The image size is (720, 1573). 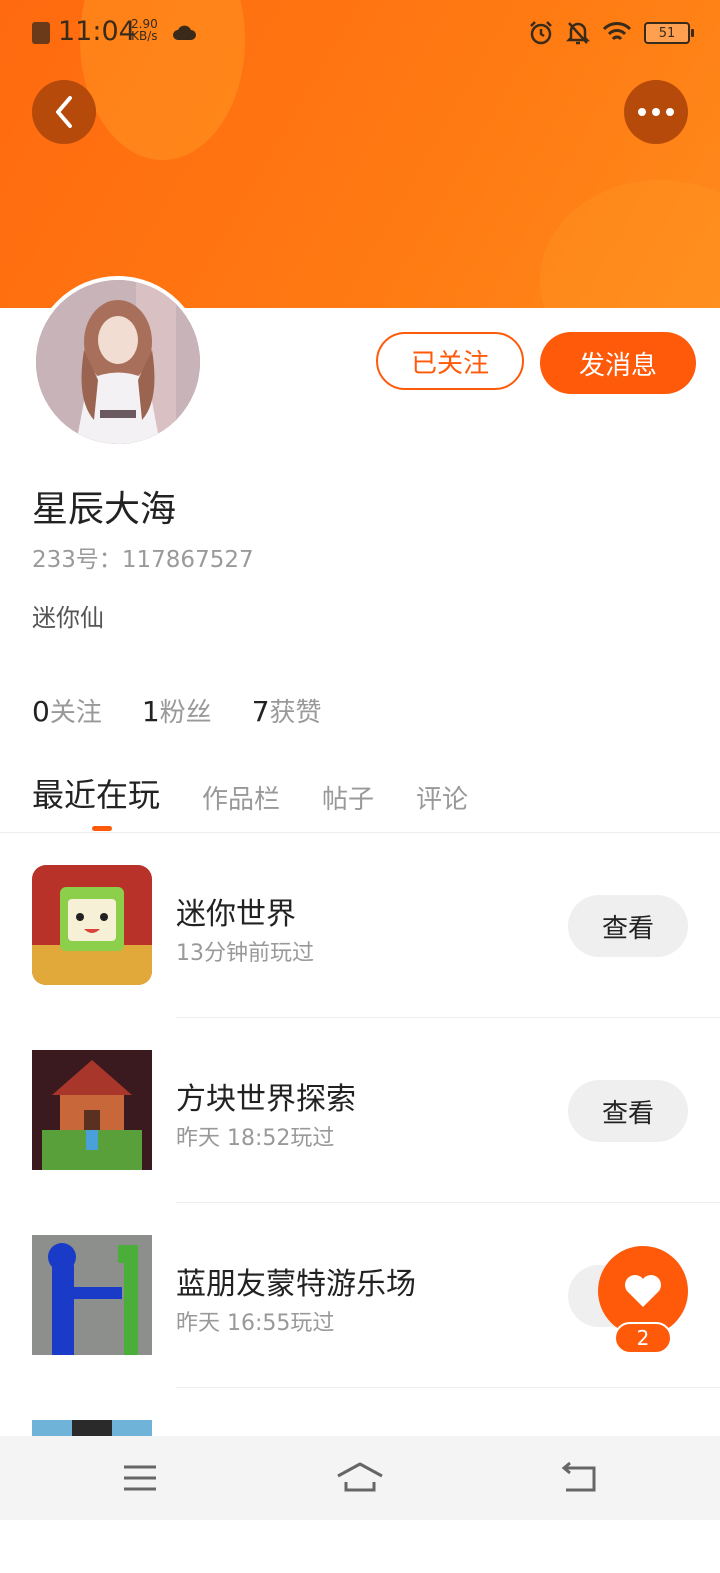 I want to click on tab-works: 作品栏, so click(x=241, y=797).